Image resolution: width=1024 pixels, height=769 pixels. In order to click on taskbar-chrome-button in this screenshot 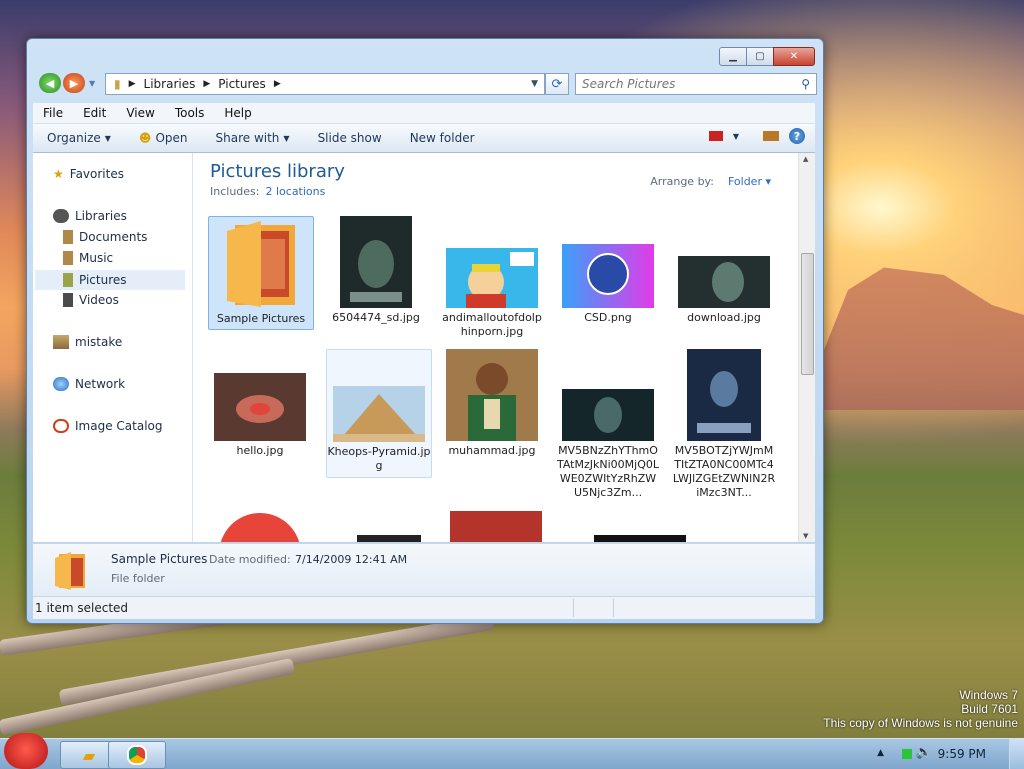, I will do `click(137, 755)`.